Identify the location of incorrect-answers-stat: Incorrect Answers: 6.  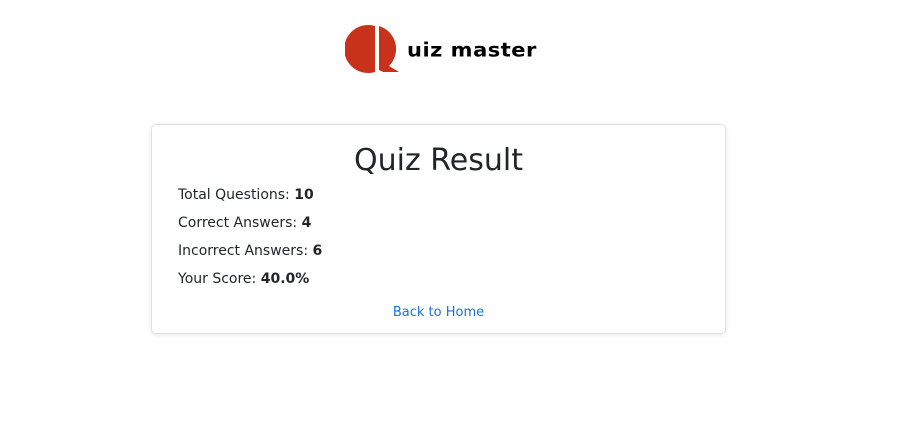
(250, 251).